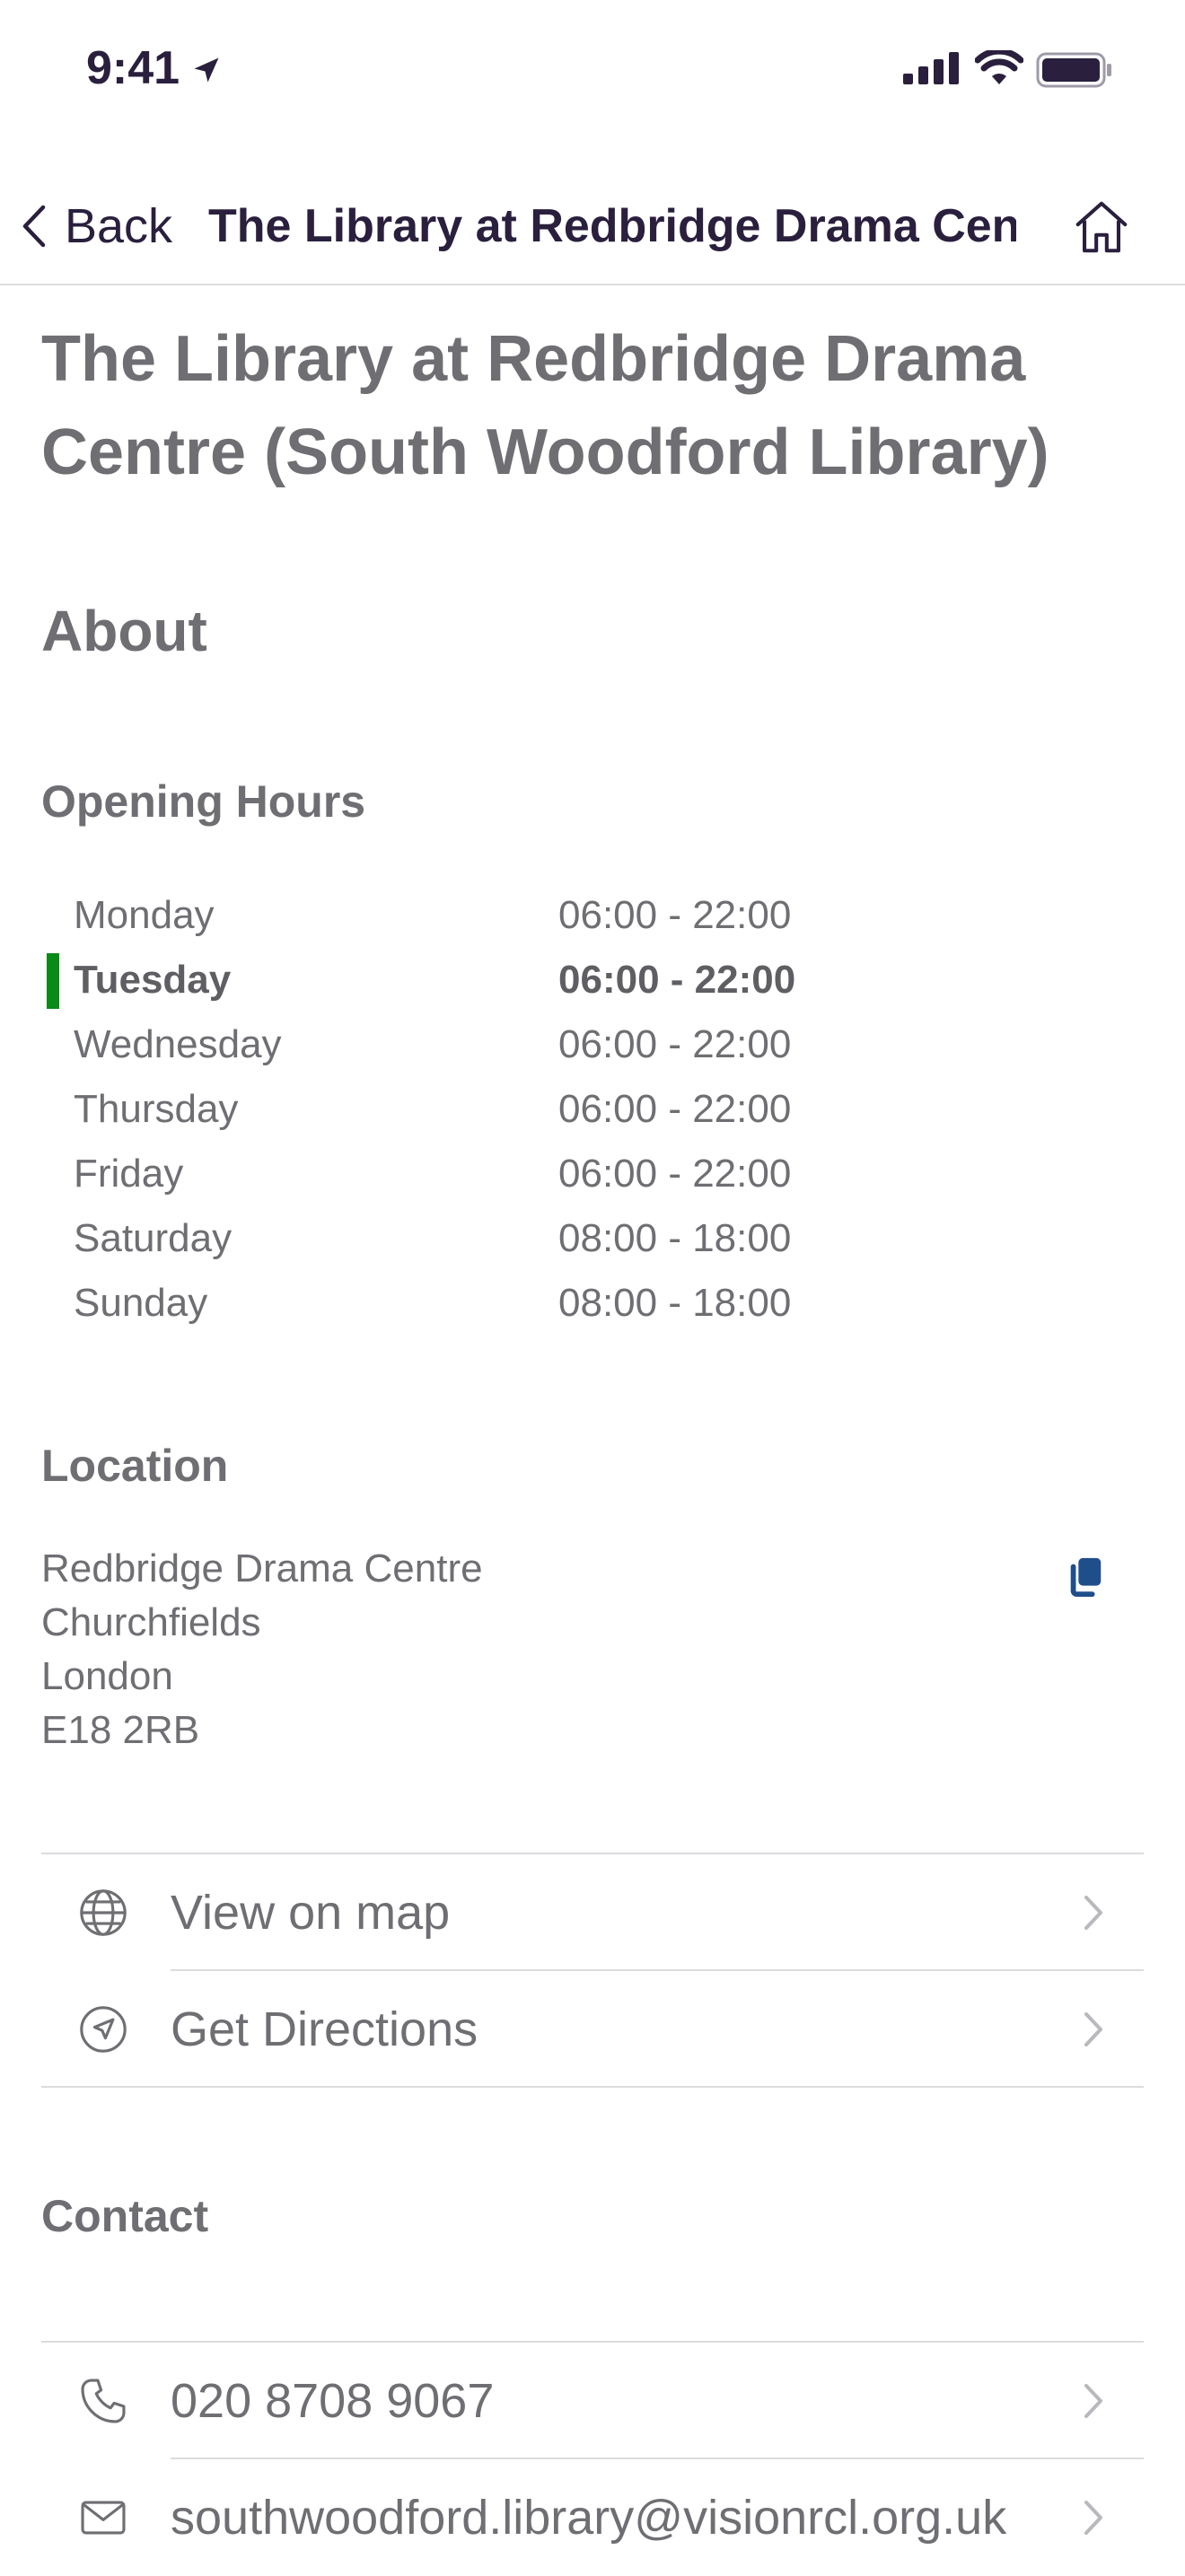  I want to click on directions-icon, so click(103, 2029).